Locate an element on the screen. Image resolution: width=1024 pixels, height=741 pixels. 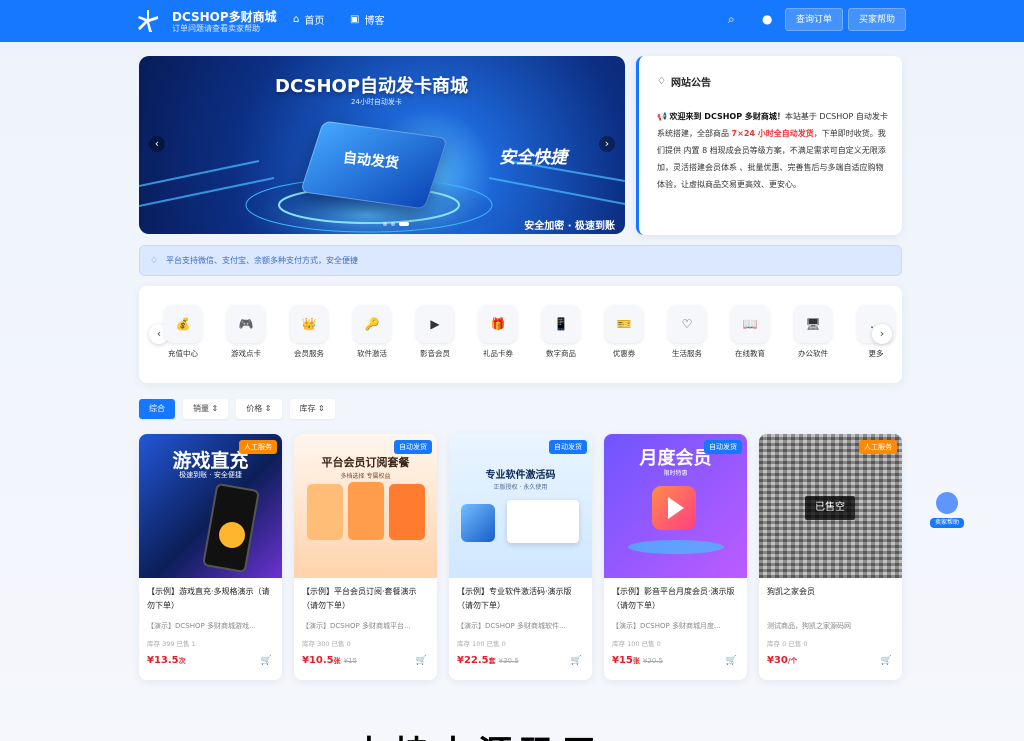
sort-toolbar: 综合 销量 ⇕ 价格 ⇕ 库存 ⇕ is located at coordinates (237, 409).